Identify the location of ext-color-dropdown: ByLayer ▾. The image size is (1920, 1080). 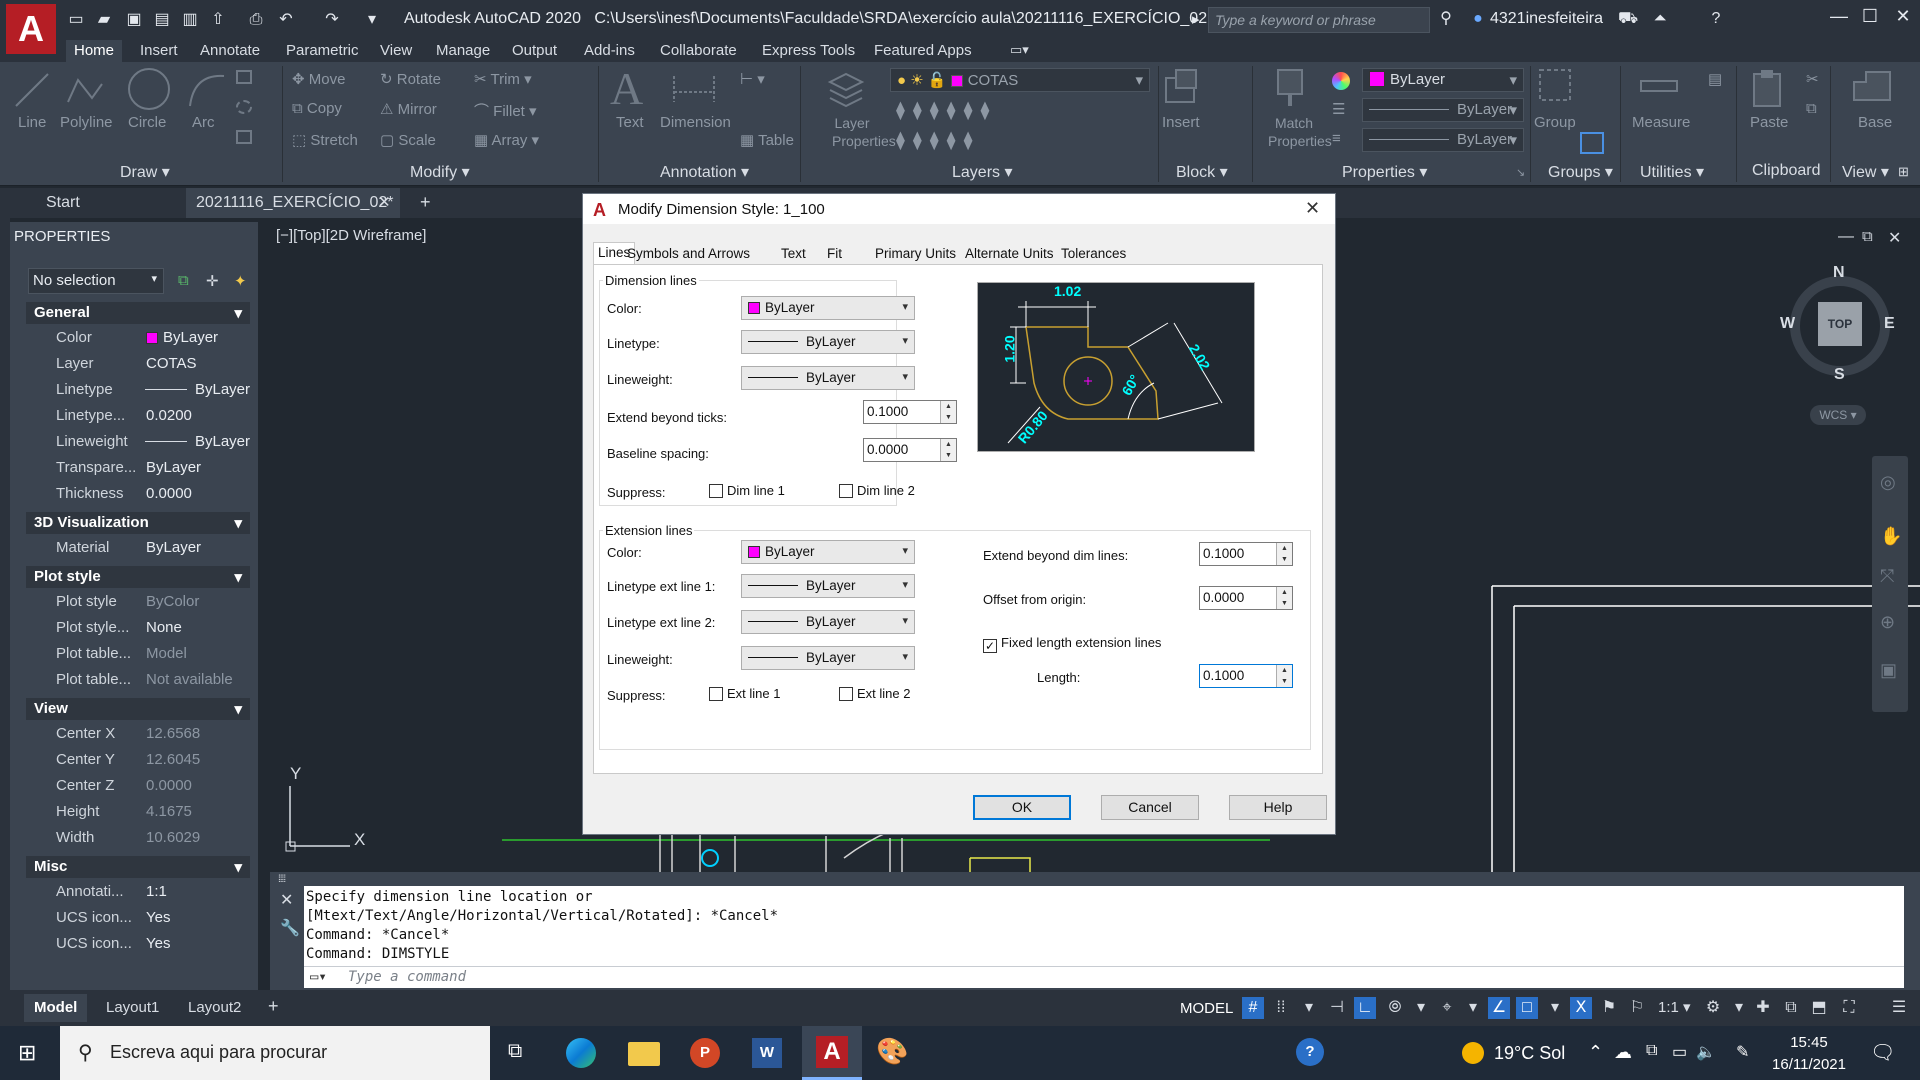
(828, 552).